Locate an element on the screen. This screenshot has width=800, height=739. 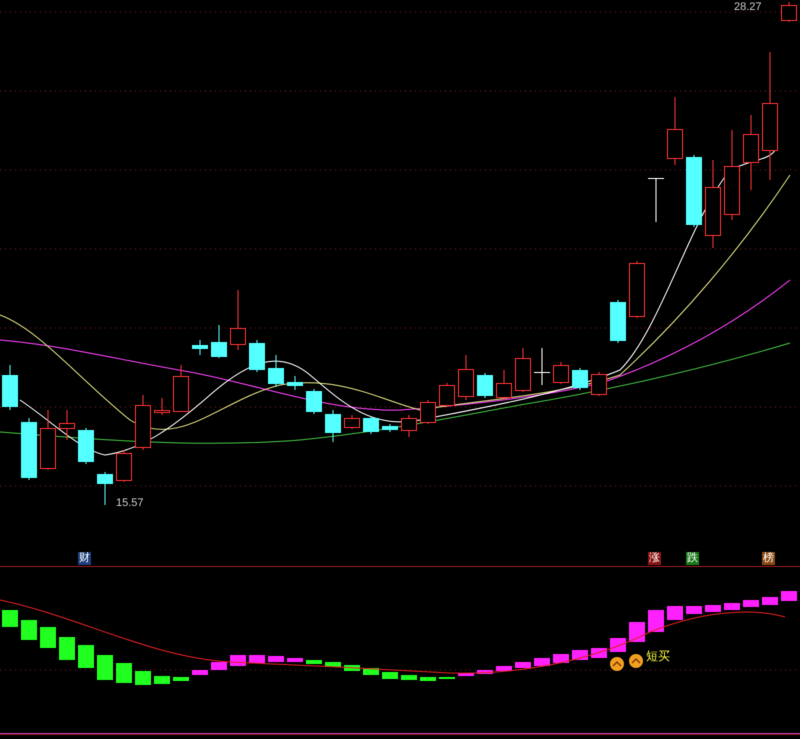
signal-label: 短买 is located at coordinates (658, 656).